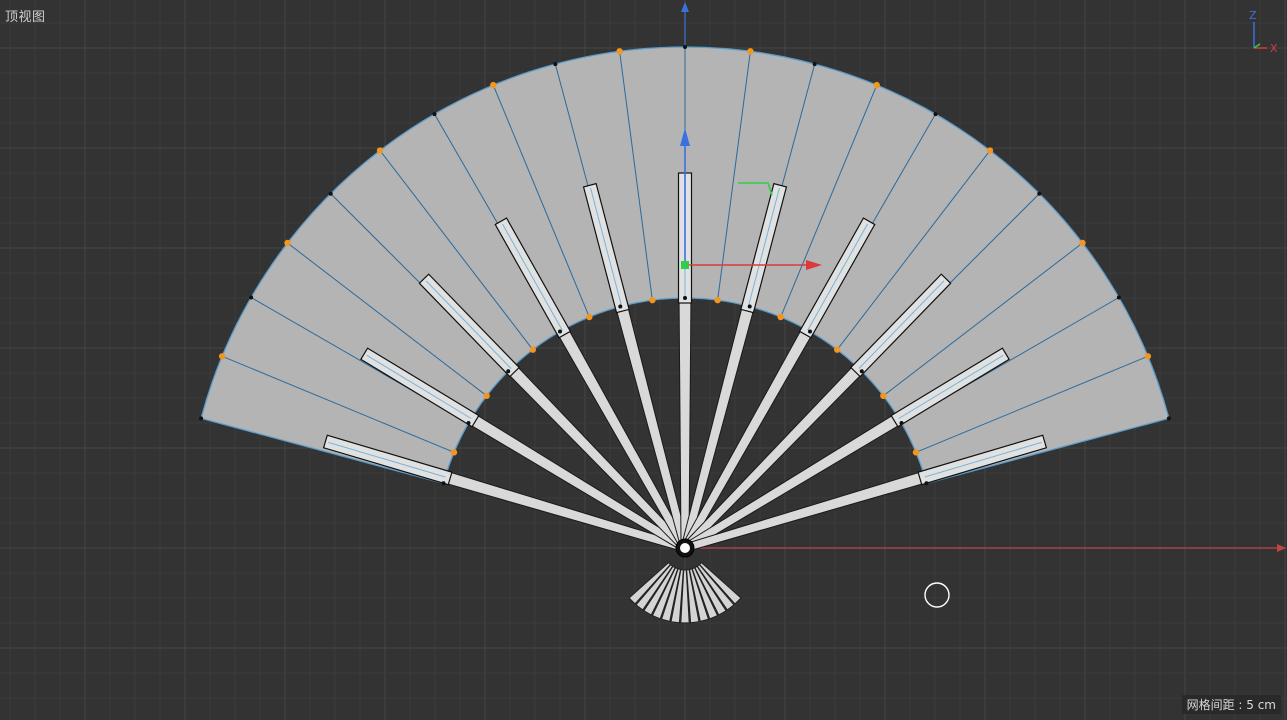  Describe the element at coordinates (685, 265) in the screenshot. I see `manipulator-center` at that location.